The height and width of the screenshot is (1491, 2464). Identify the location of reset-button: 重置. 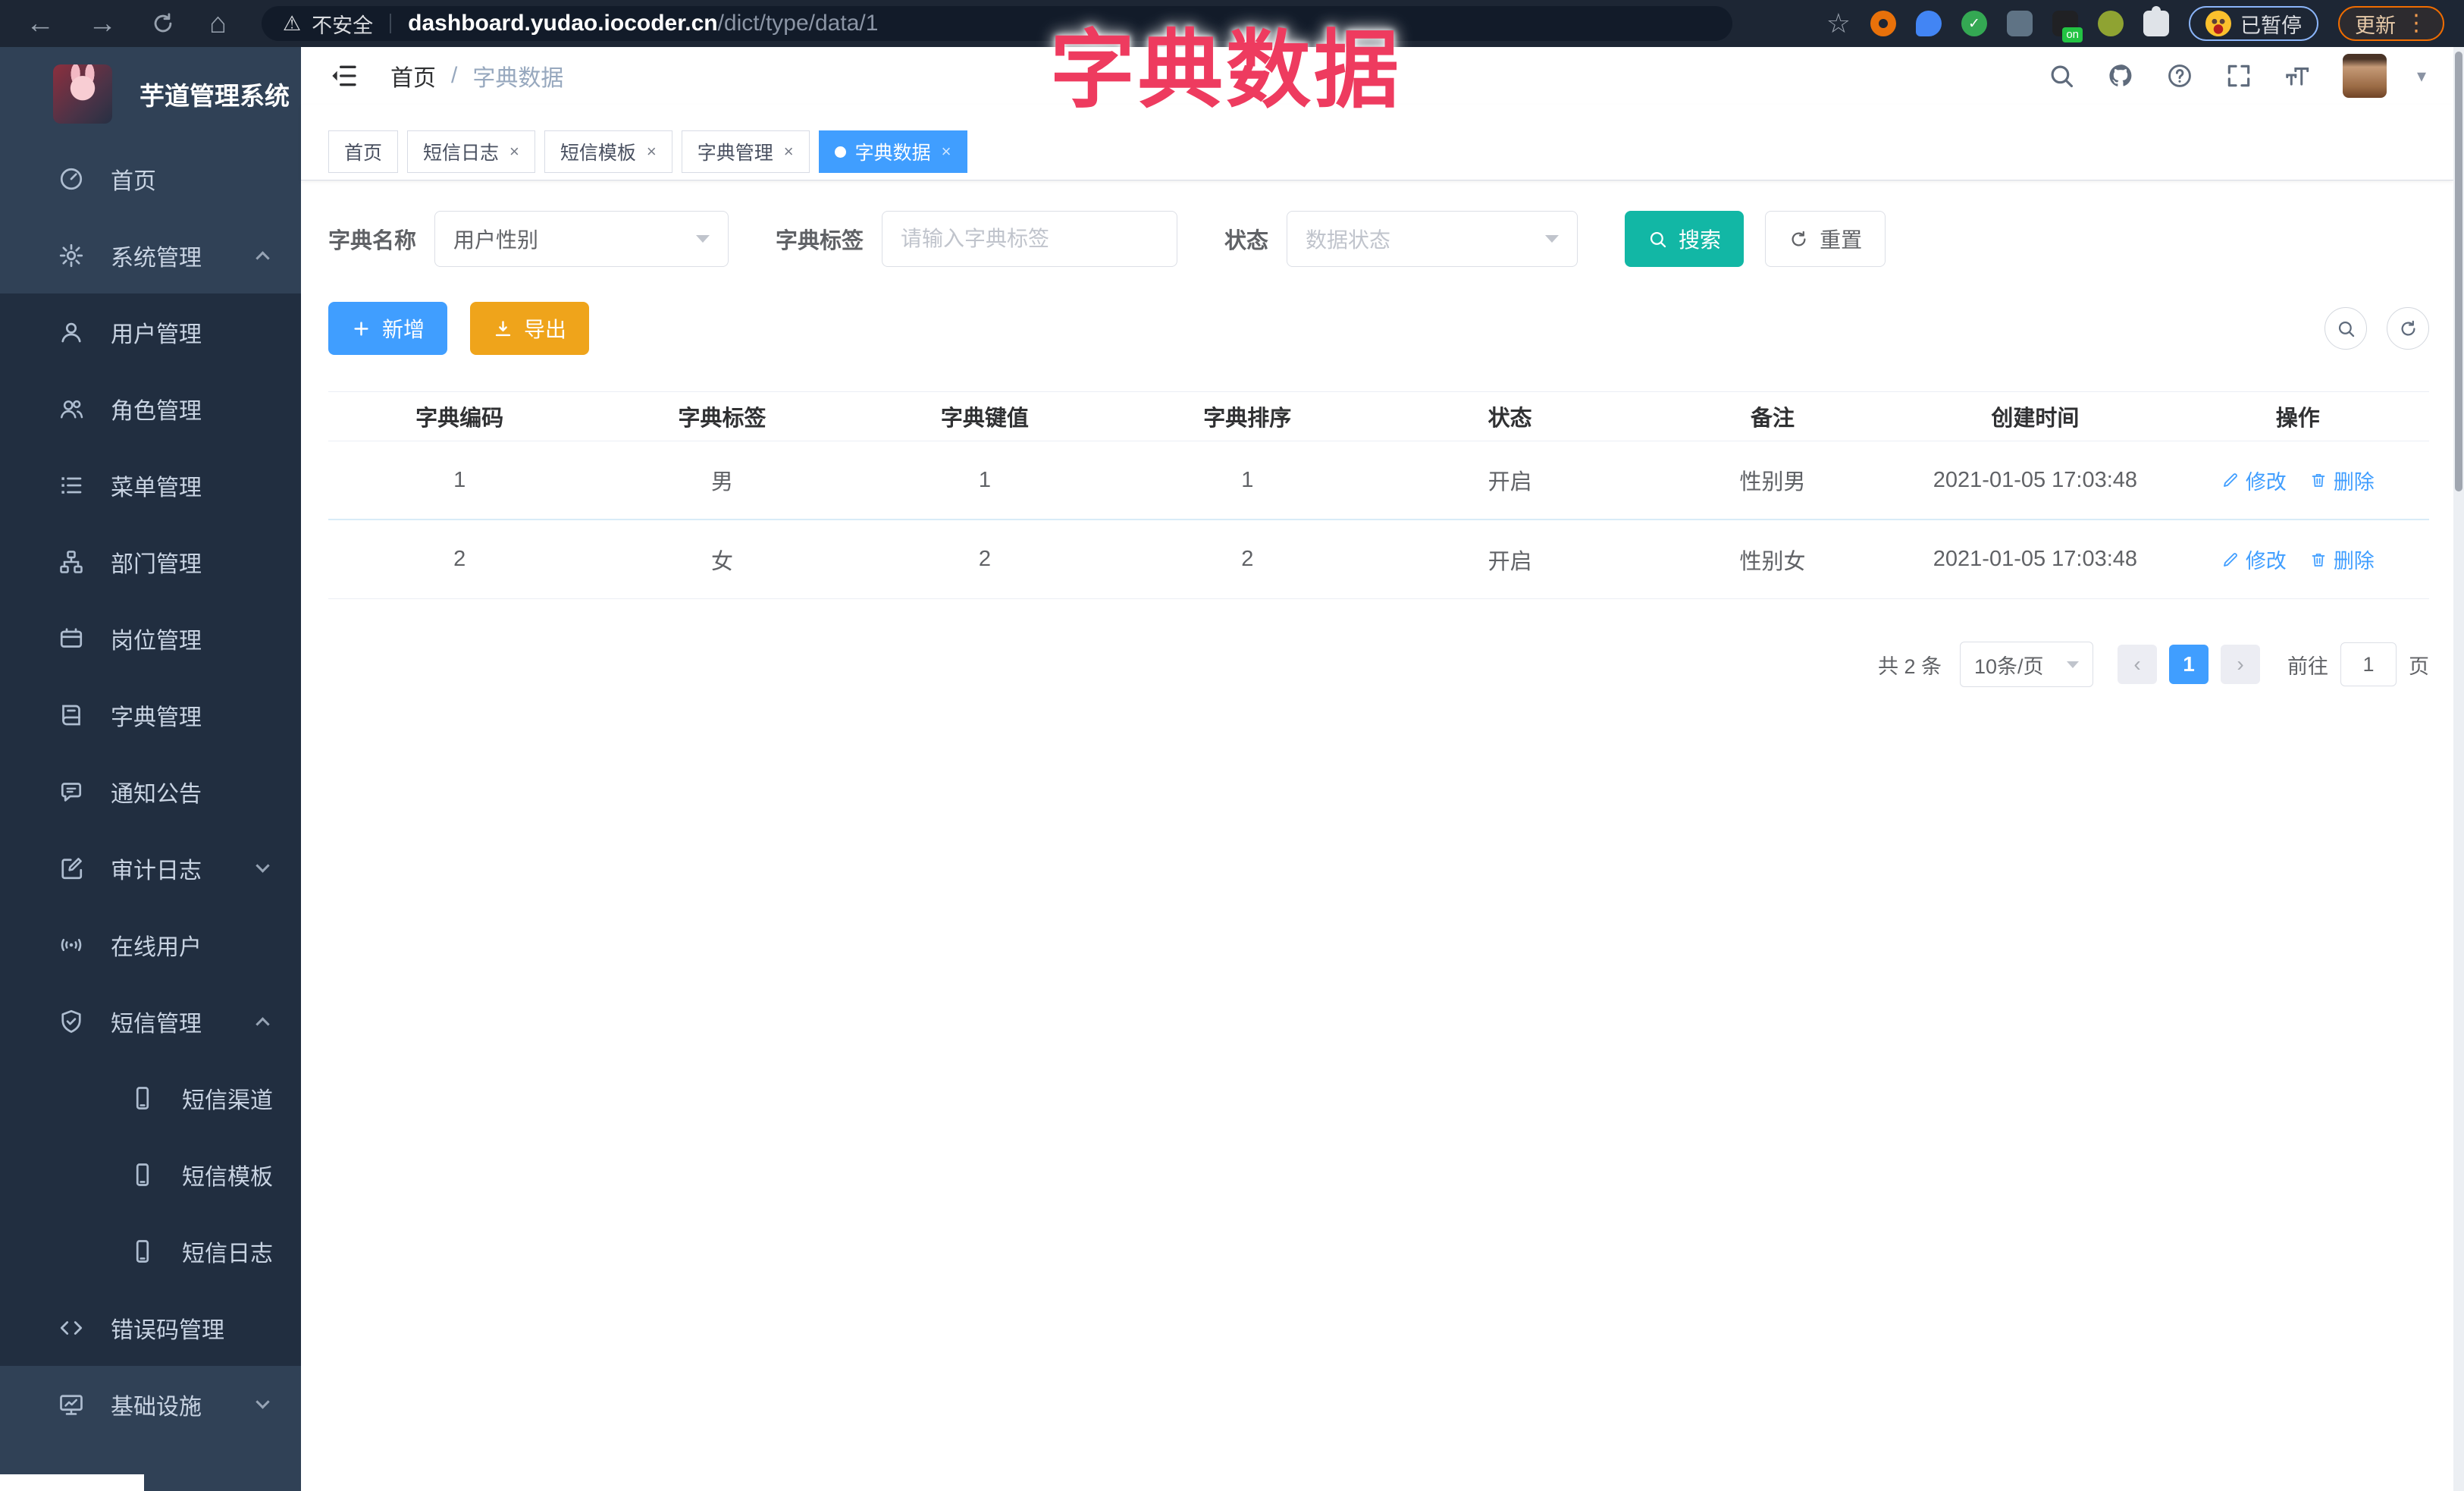
(1826, 239).